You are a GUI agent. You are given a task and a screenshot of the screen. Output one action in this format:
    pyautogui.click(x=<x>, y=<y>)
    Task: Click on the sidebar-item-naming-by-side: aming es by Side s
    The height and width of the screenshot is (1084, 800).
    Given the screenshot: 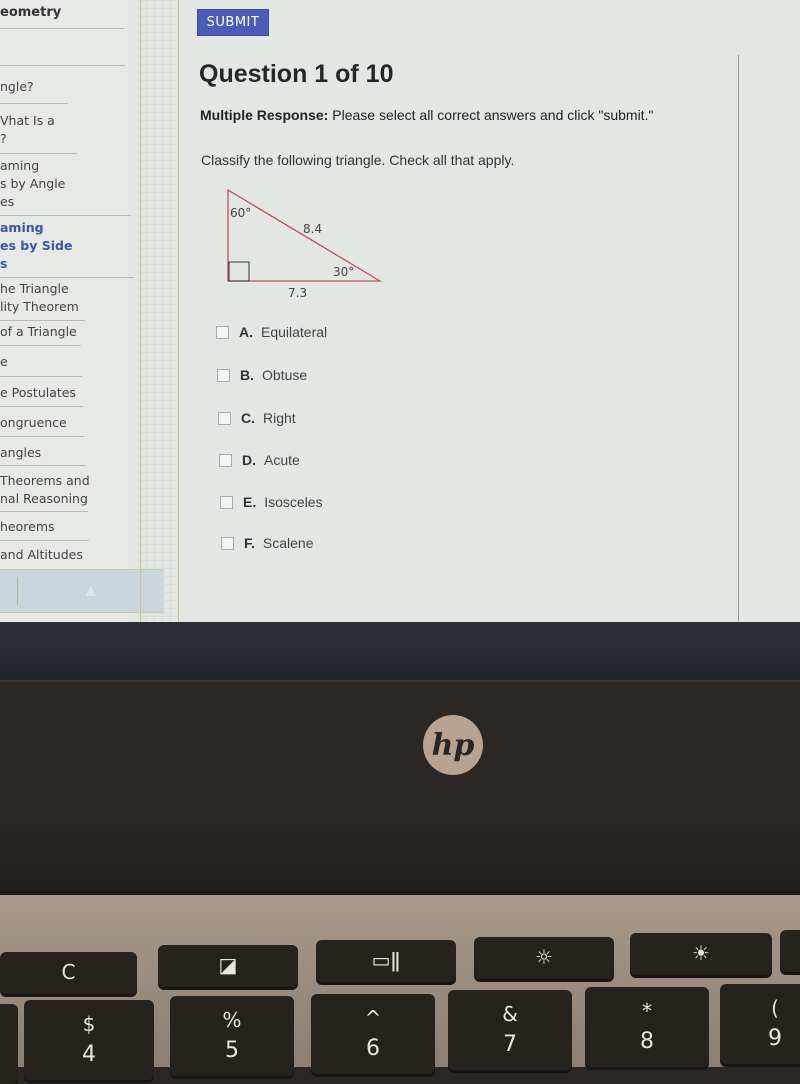 What is the action you would take?
    pyautogui.click(x=36, y=246)
    